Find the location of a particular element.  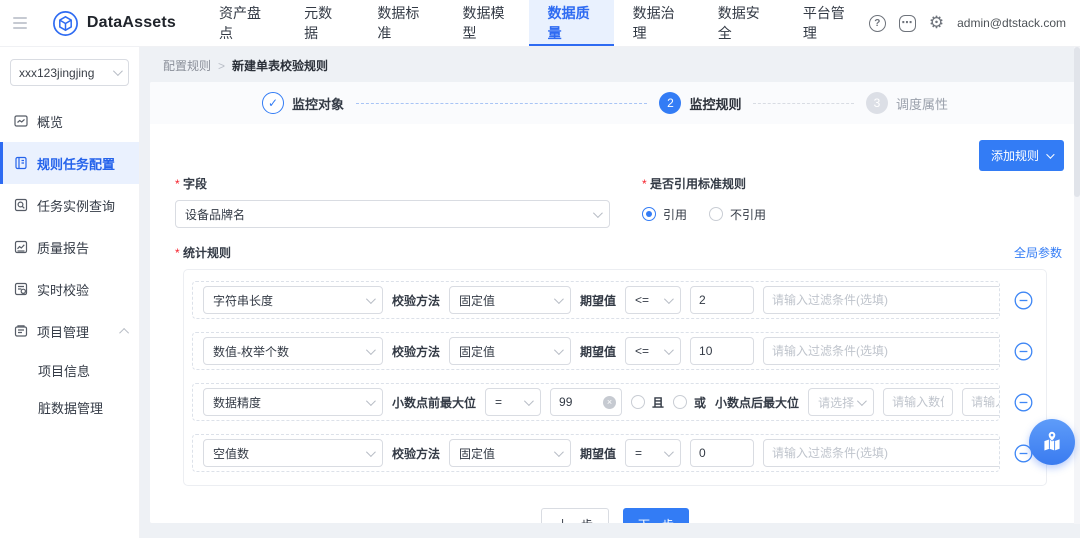

rule-box: 数值-枚举个数 校验方法 固定值 期望值 <= is located at coordinates (596, 351).